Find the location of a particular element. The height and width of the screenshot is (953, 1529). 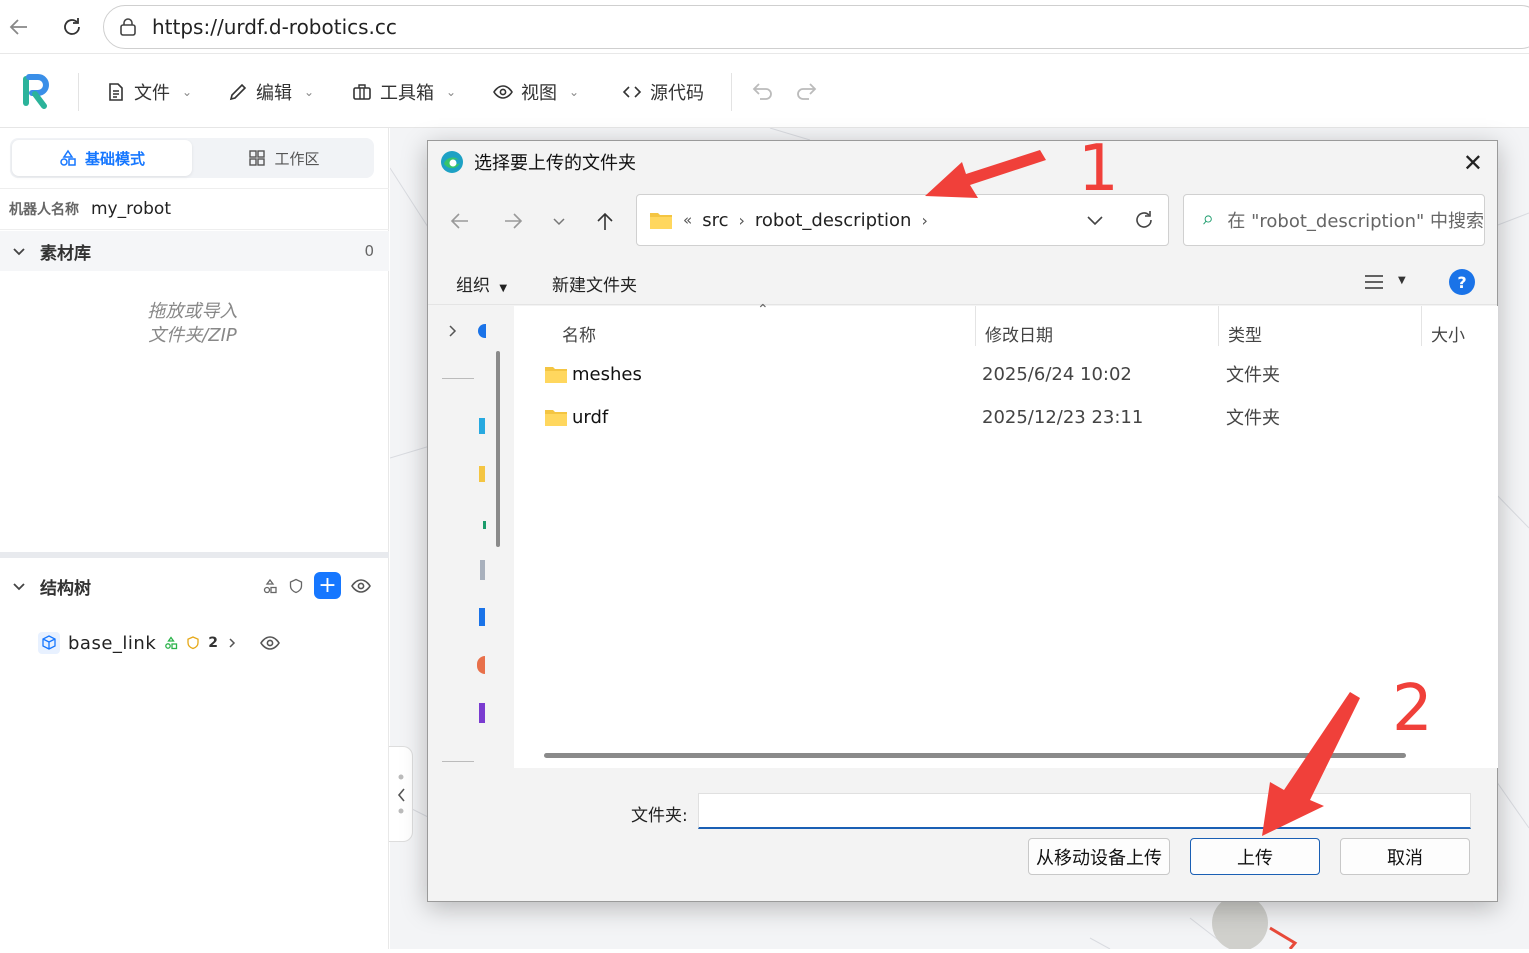

breadcrumb-overflow: « is located at coordinates (687, 220).